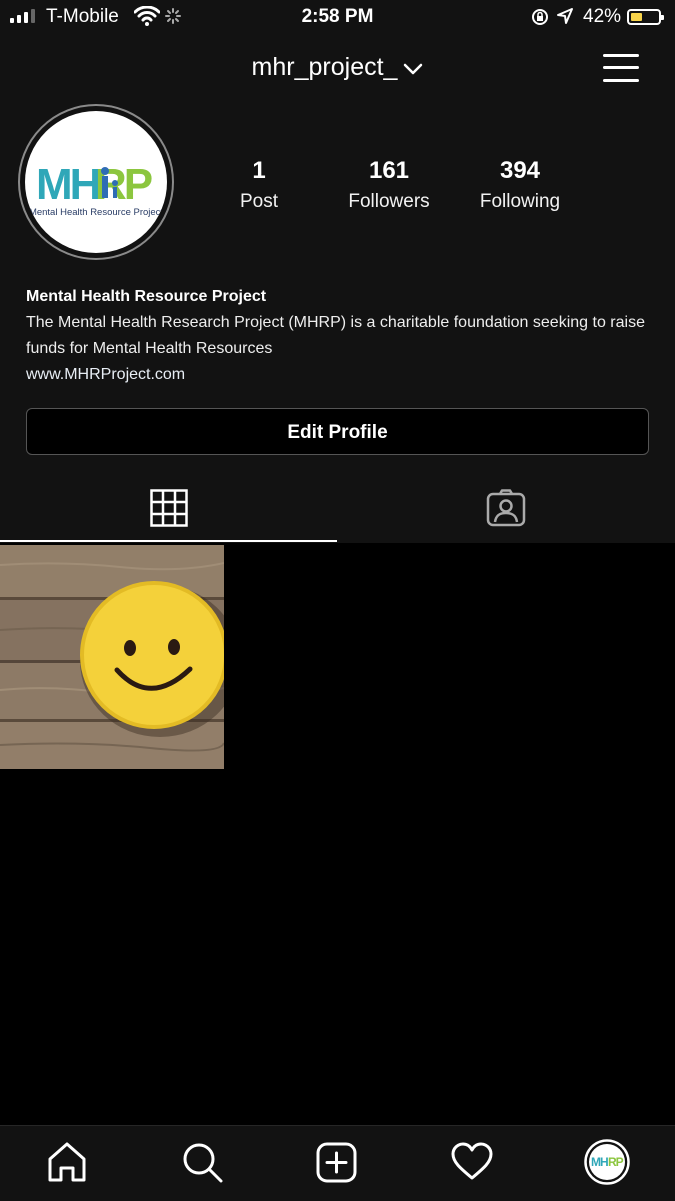 The width and height of the screenshot is (675, 1201). I want to click on rotation-lock-icon, so click(540, 20).